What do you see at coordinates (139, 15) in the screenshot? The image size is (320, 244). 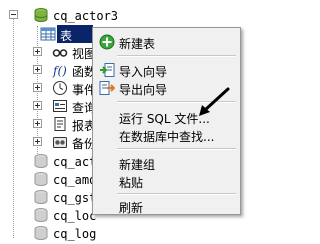 I see `database-node-cq-actor3: cq_actor3` at bounding box center [139, 15].